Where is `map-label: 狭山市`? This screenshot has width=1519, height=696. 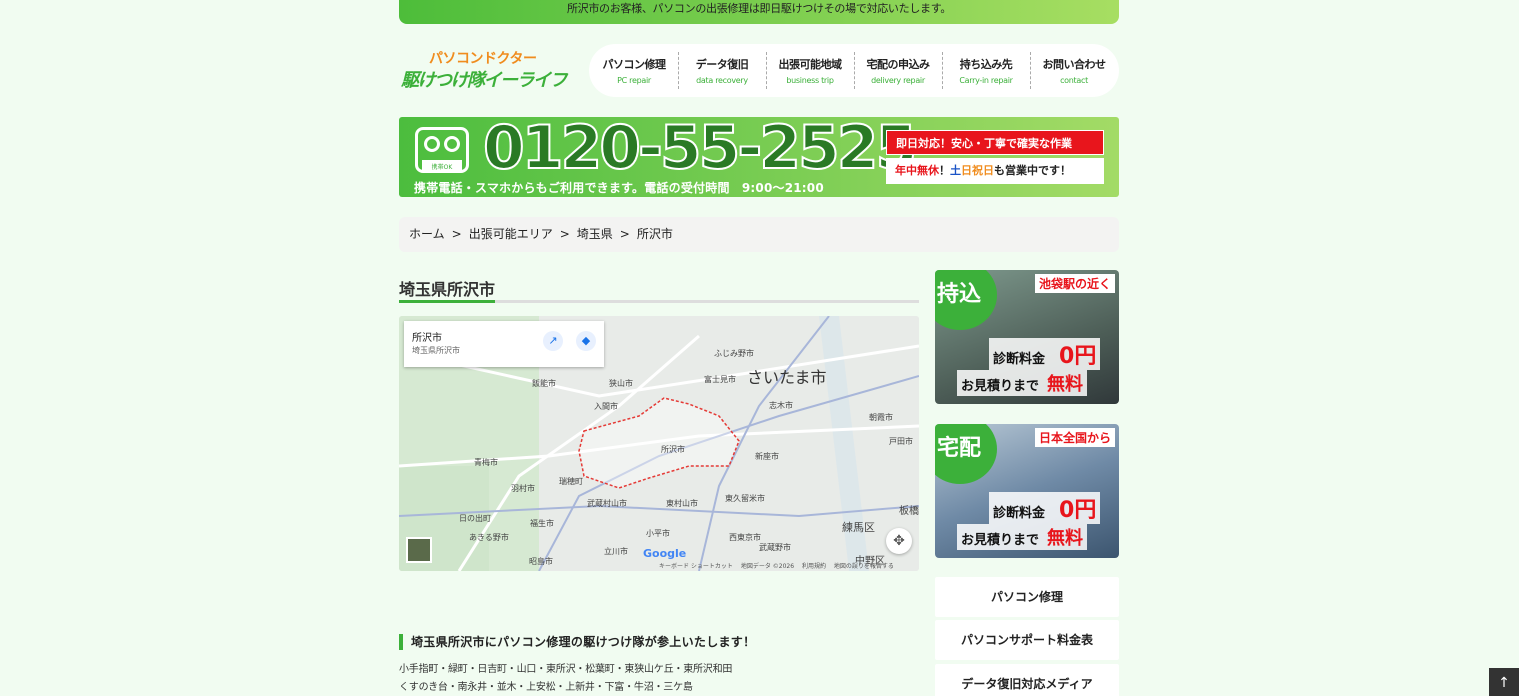 map-label: 狭山市 is located at coordinates (621, 383).